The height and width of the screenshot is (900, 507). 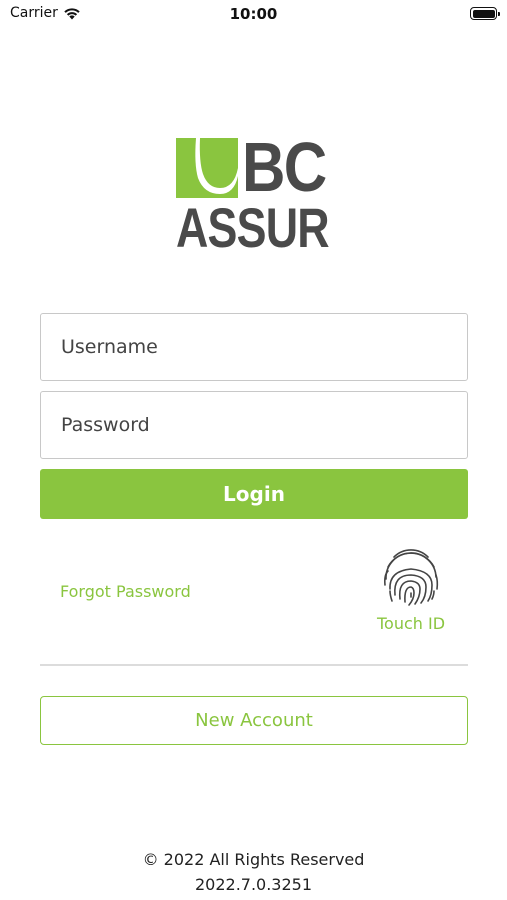 I want to click on username-input, so click(x=254, y=347).